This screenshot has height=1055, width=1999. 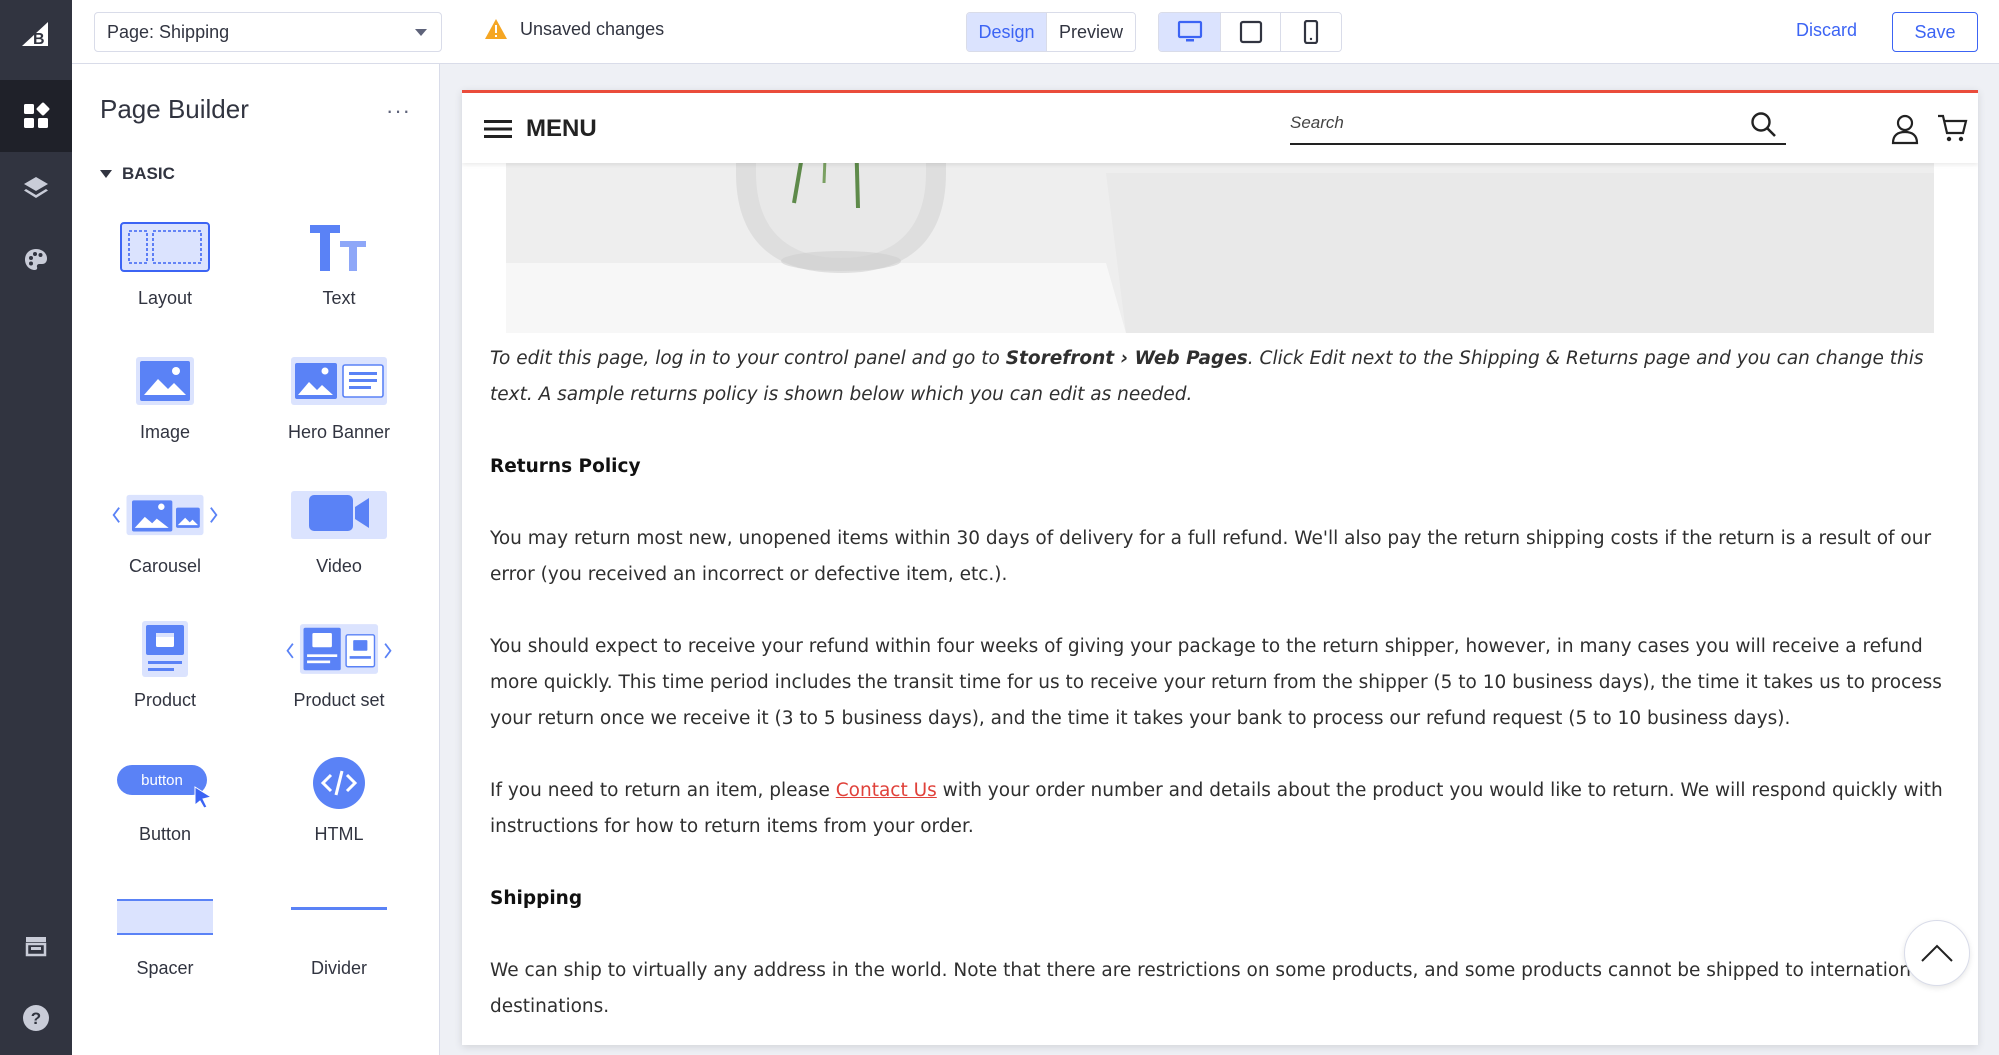 What do you see at coordinates (36, 946) in the screenshot?
I see `storefront-icon` at bounding box center [36, 946].